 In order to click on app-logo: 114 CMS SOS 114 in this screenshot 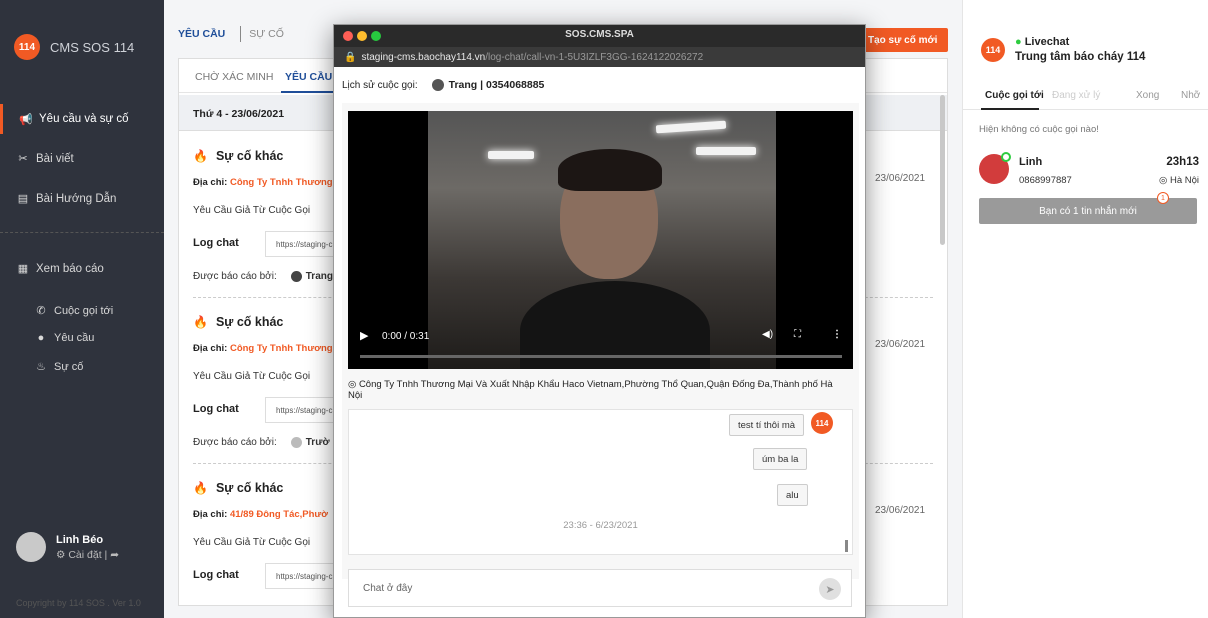, I will do `click(74, 47)`.